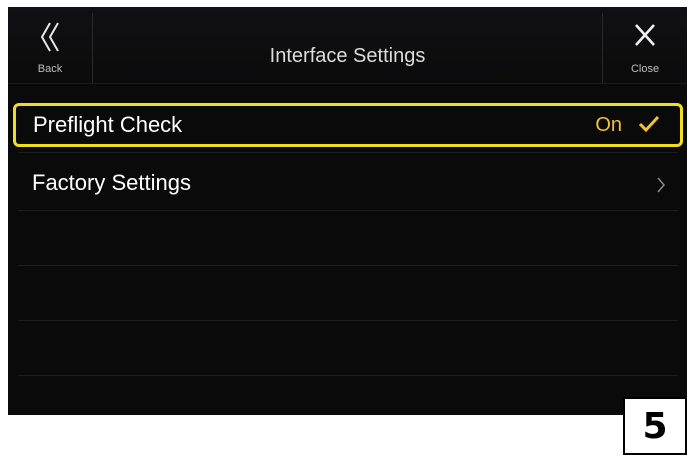 Image resolution: width=695 pixels, height=458 pixels. What do you see at coordinates (645, 69) in the screenshot?
I see `close-label: Close` at bounding box center [645, 69].